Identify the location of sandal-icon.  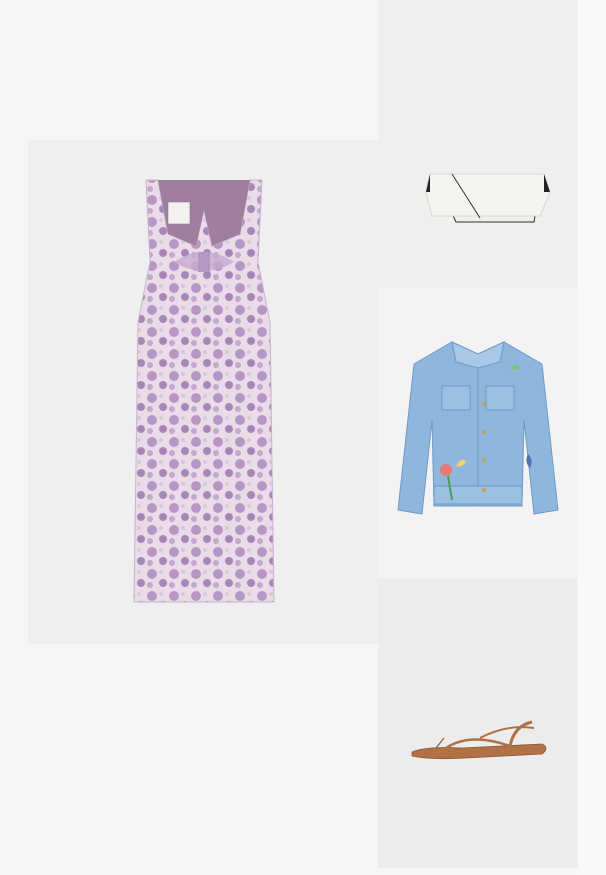
(479, 740).